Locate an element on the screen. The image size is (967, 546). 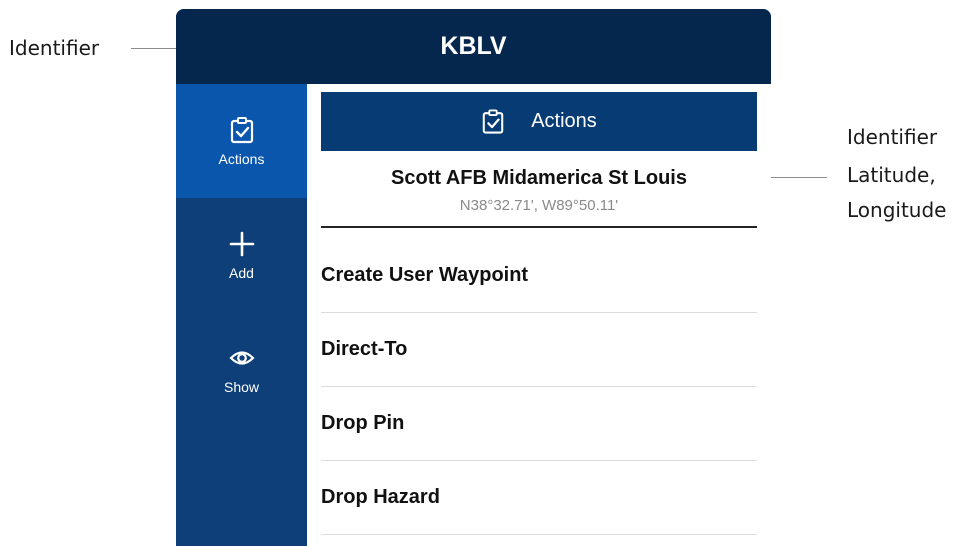
menu-item-label: Drop Hazard is located at coordinates (380, 497).